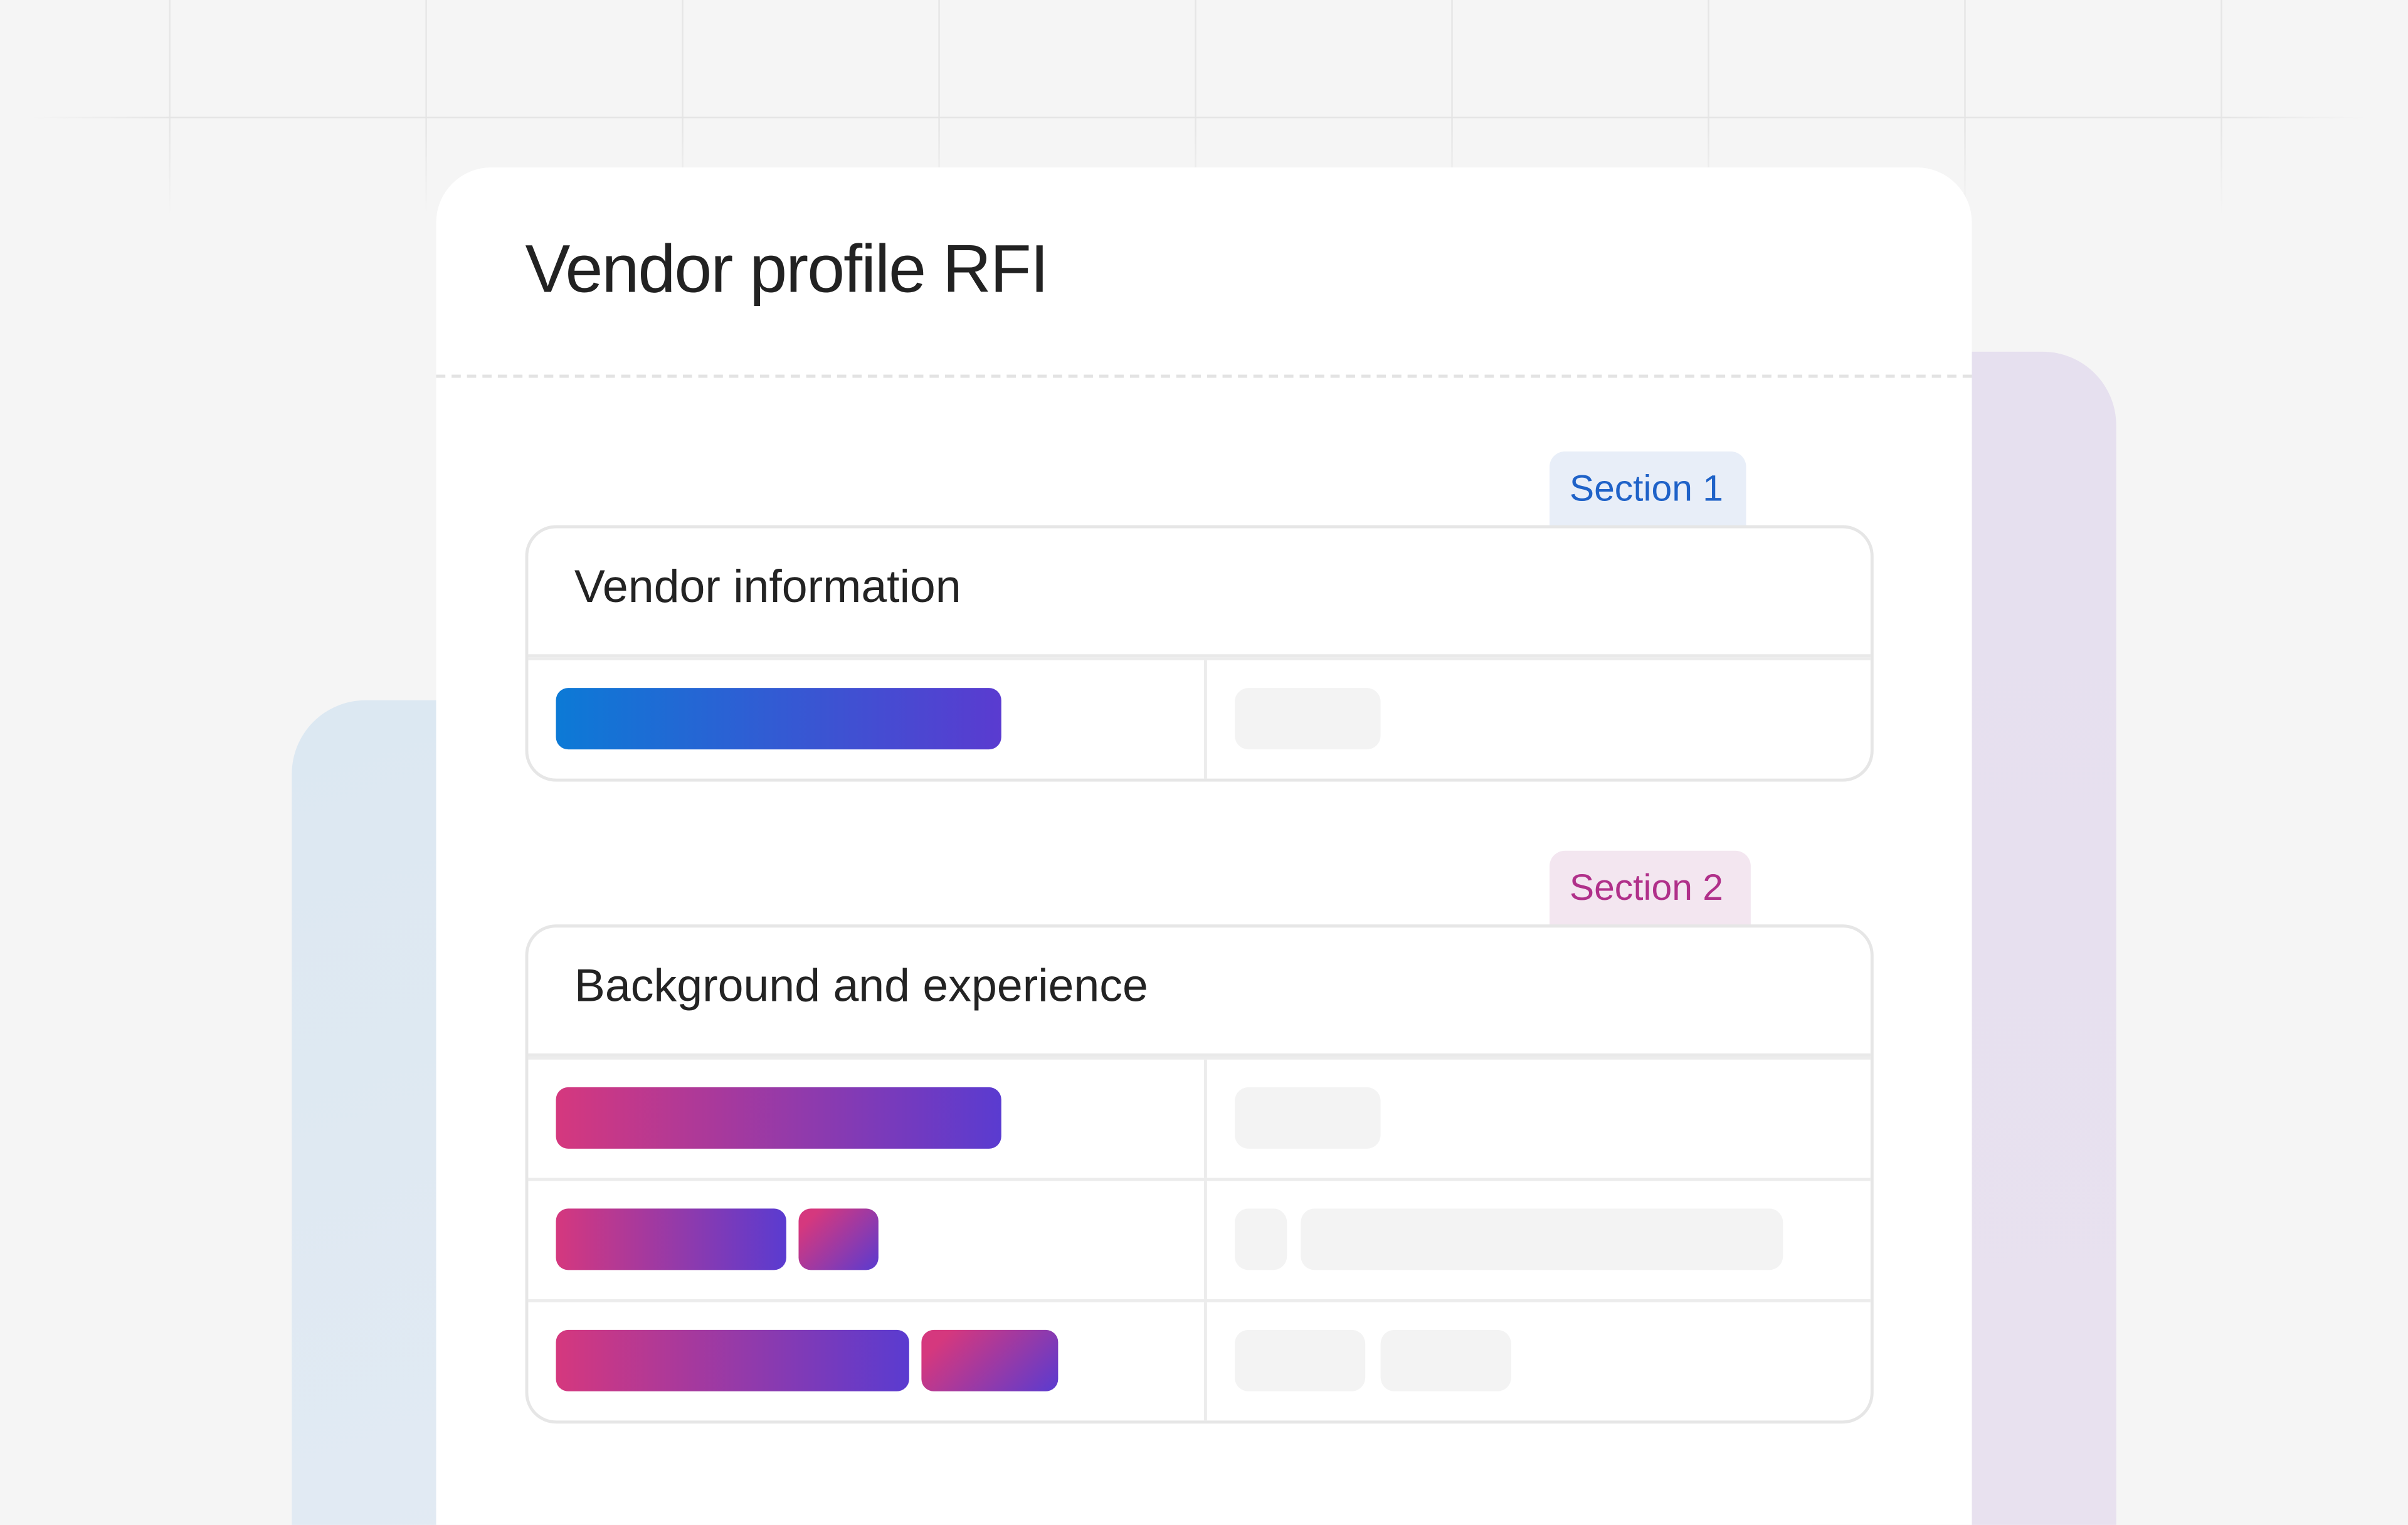 This screenshot has width=2408, height=1525. I want to click on section-vendor-information: Vendor information, so click(1199, 653).